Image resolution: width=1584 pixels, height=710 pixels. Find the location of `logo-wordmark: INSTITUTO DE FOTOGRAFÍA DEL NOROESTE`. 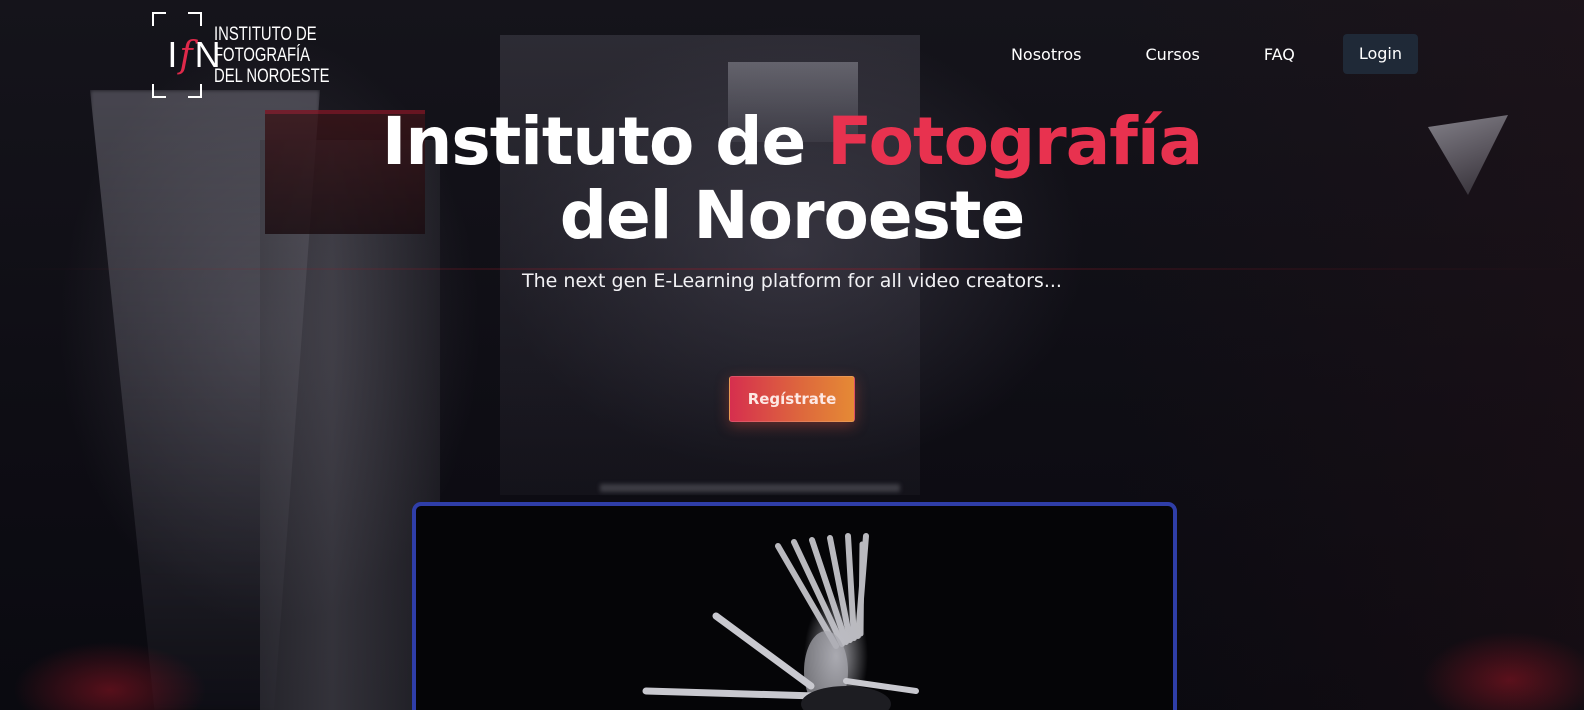

logo-wordmark: INSTITUTO DE FOTOGRAFÍA DEL NOROESTE is located at coordinates (272, 55).